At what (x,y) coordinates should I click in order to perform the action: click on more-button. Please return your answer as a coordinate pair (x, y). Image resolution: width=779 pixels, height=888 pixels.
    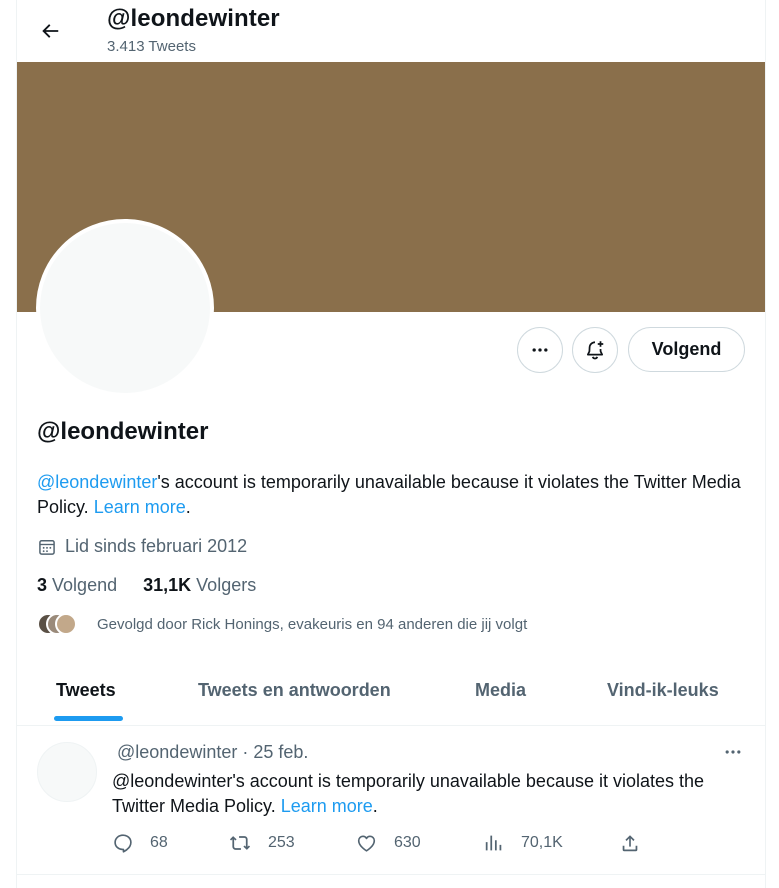
    Looking at the image, I should click on (540, 350).